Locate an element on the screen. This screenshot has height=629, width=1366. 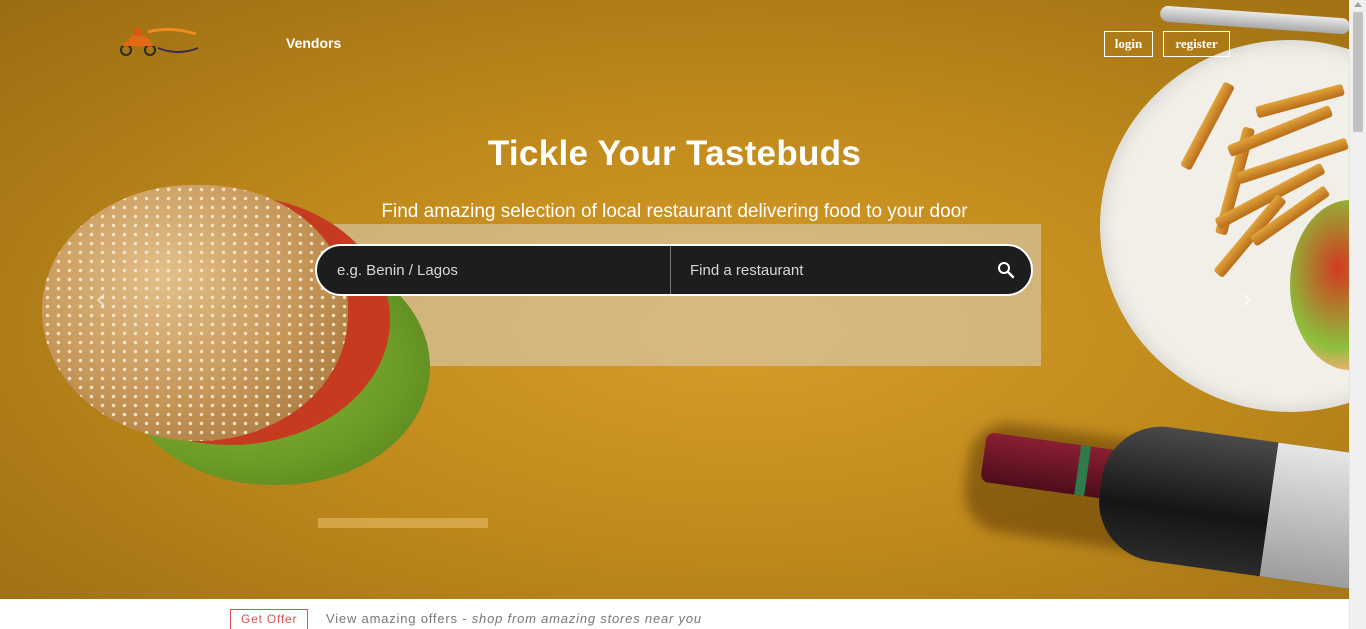
location-input is located at coordinates (494, 270).